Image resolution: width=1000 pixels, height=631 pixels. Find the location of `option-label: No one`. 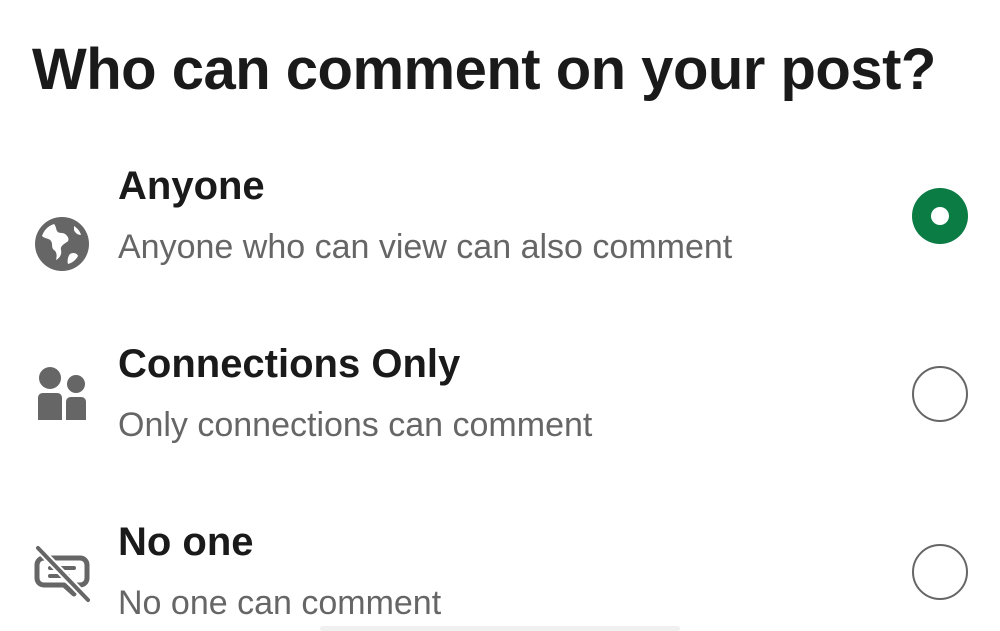

option-label: No one is located at coordinates (186, 542).